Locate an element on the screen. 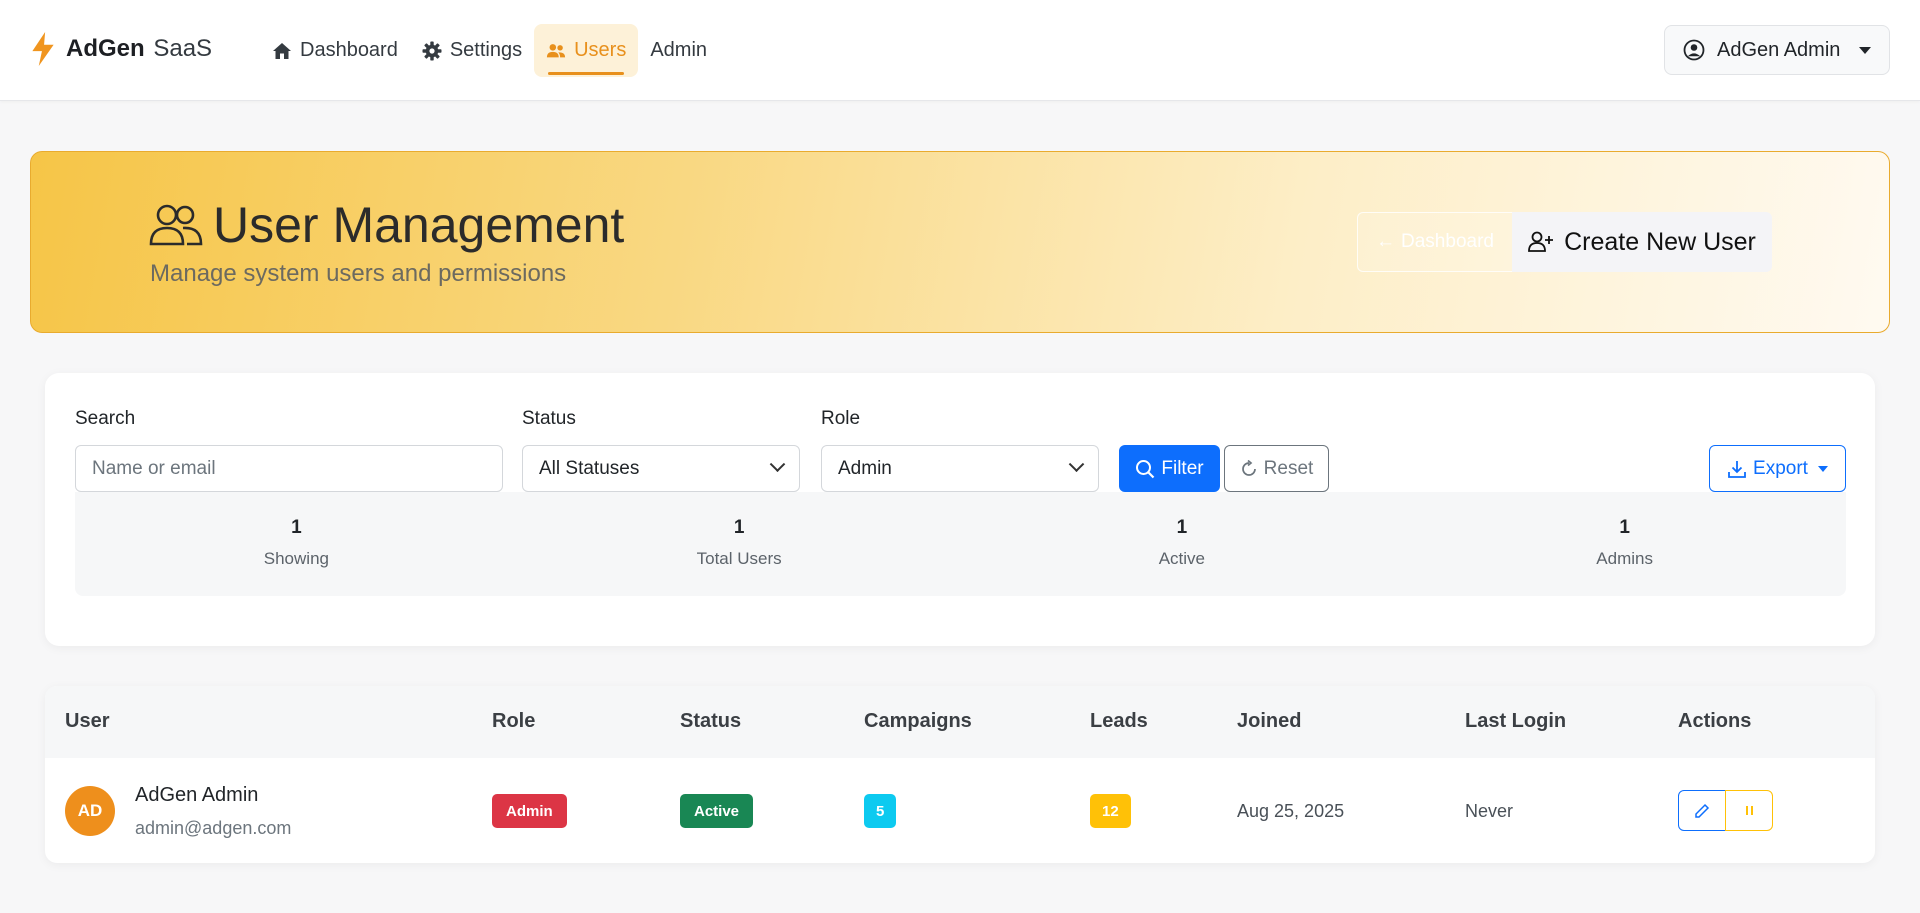 The width and height of the screenshot is (1920, 913). status-select: All Statuses is located at coordinates (661, 468).